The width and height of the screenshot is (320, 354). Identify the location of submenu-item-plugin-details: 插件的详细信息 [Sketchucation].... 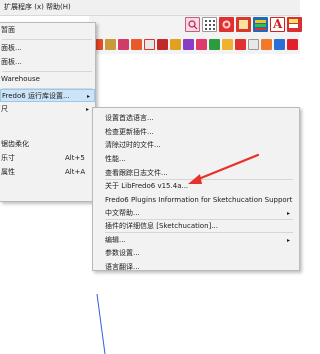
(161, 226).